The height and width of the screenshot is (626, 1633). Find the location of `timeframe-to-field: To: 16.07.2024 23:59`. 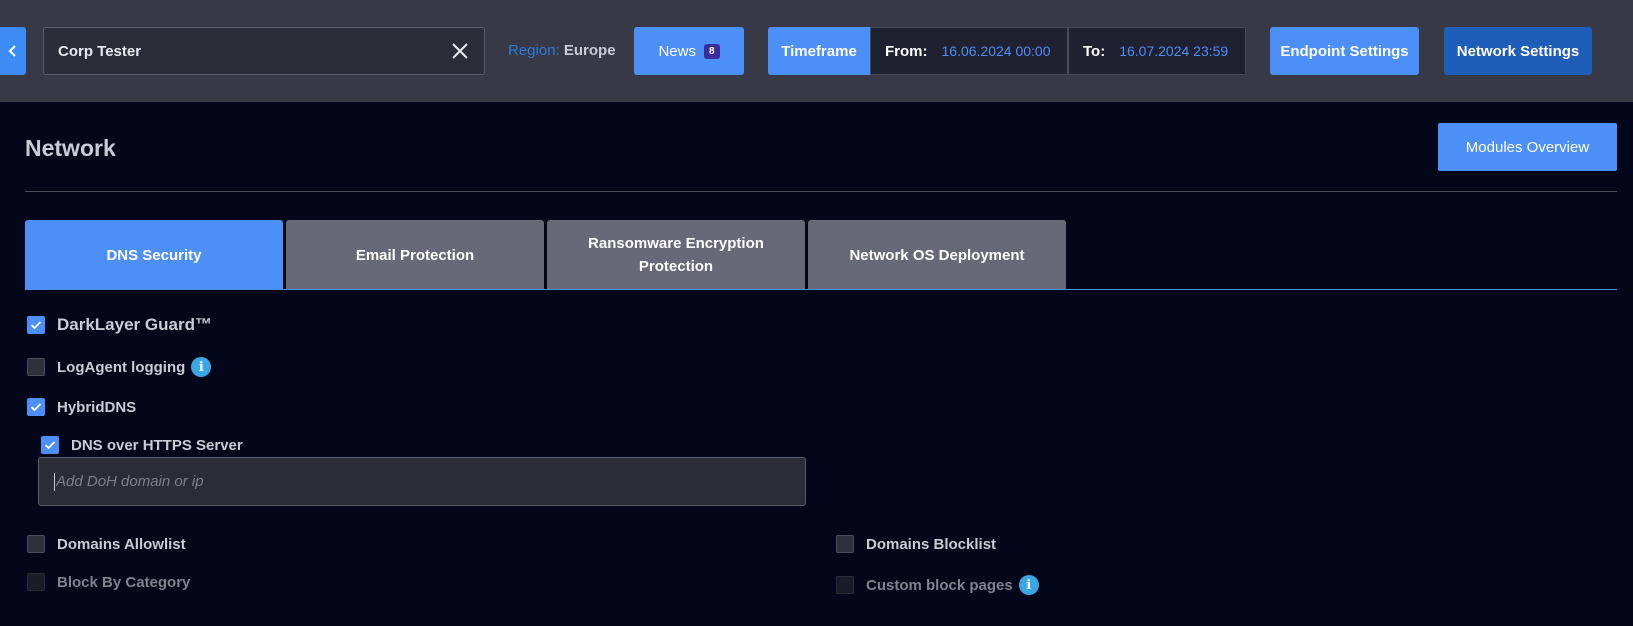

timeframe-to-field: To: 16.07.2024 23:59 is located at coordinates (1157, 51).